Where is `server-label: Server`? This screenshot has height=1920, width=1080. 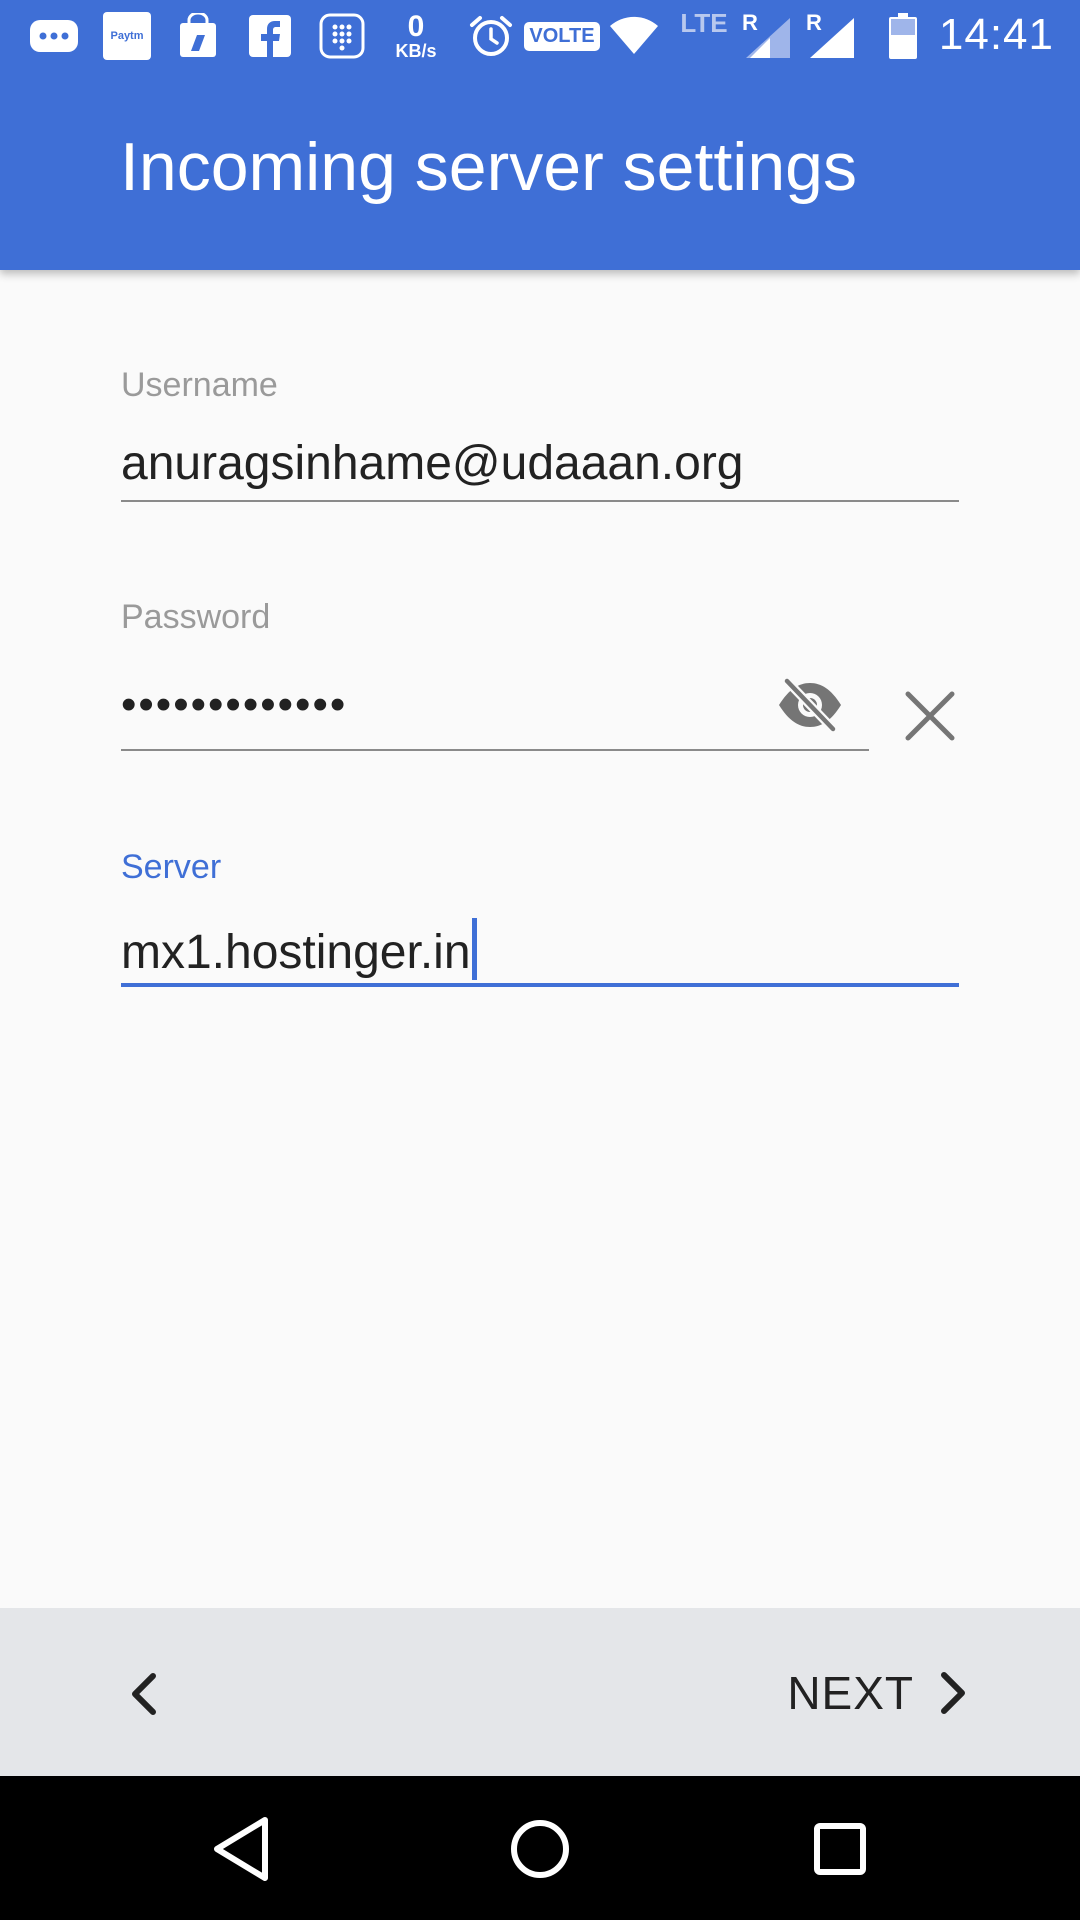
server-label: Server is located at coordinates (171, 867).